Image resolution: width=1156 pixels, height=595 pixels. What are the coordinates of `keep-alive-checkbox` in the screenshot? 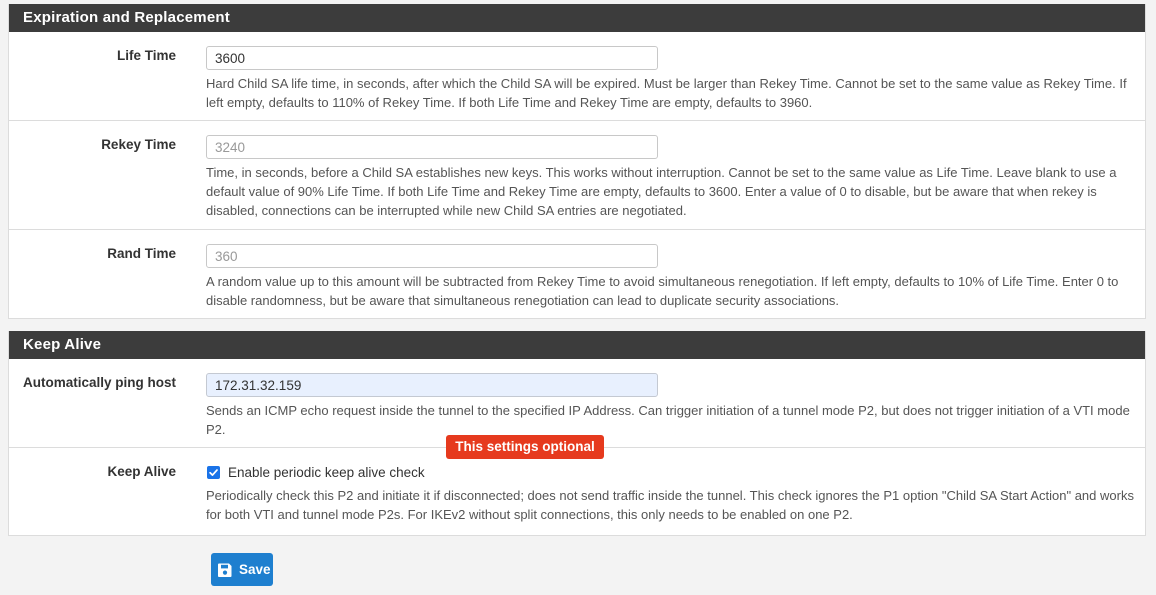 It's located at (213, 472).